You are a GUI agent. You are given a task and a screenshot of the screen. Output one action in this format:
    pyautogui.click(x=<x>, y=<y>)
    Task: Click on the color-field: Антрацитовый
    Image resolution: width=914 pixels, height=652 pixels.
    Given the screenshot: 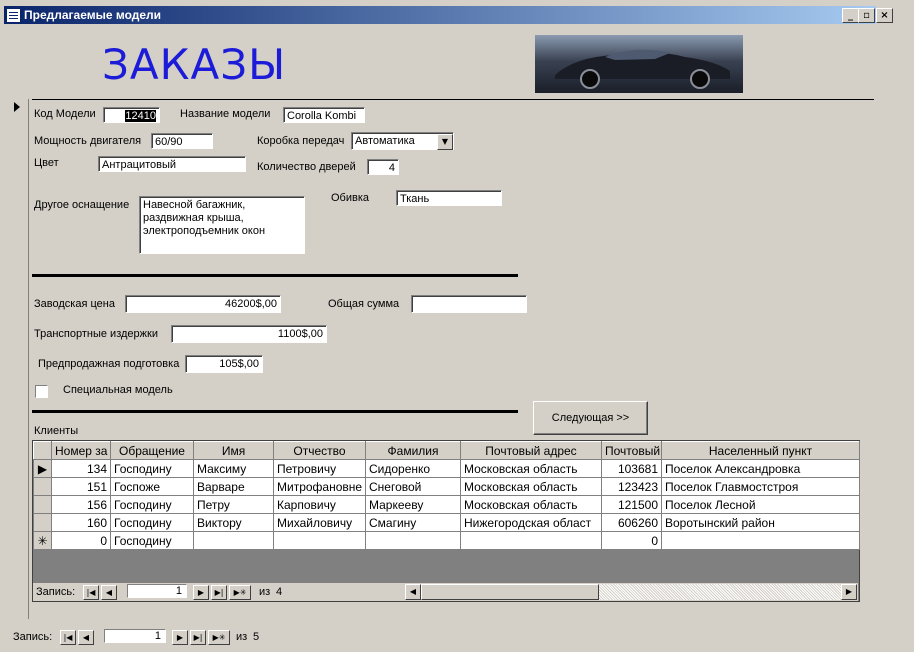 What is the action you would take?
    pyautogui.click(x=172, y=164)
    